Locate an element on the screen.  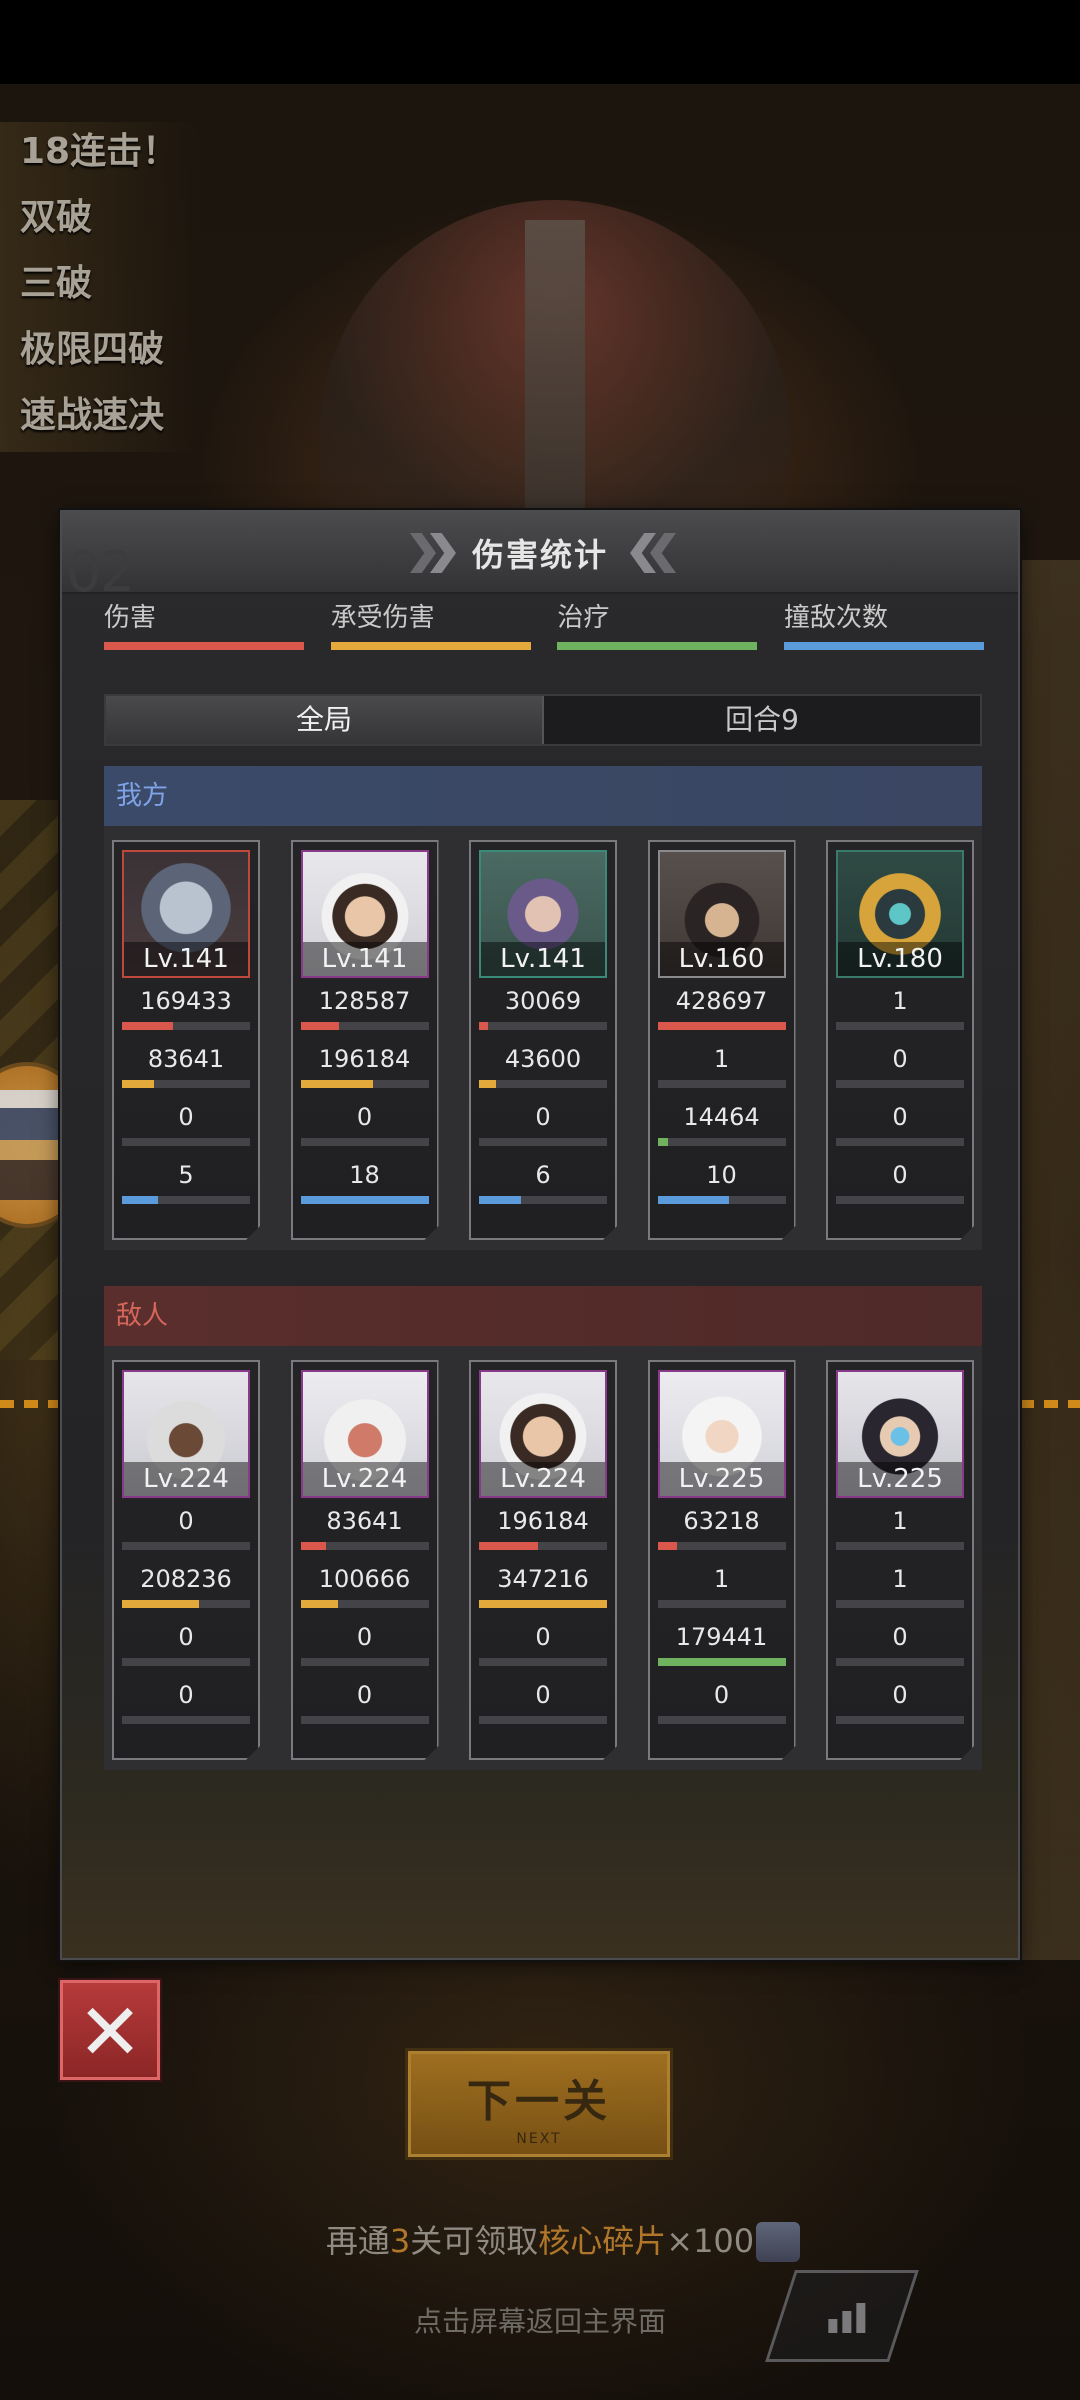
stat-hits: 6 is located at coordinates (543, 1182).